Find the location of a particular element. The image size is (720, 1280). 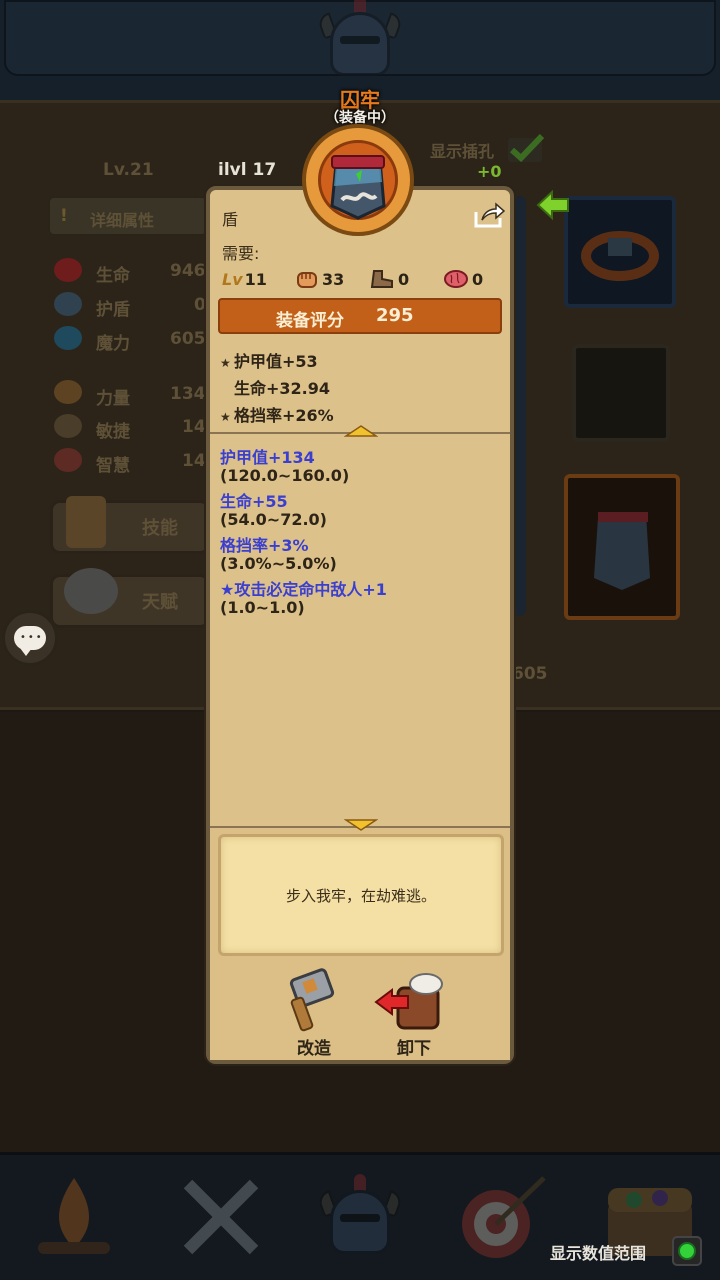

affix-armor: 护甲值+134 is located at coordinates (267, 457).